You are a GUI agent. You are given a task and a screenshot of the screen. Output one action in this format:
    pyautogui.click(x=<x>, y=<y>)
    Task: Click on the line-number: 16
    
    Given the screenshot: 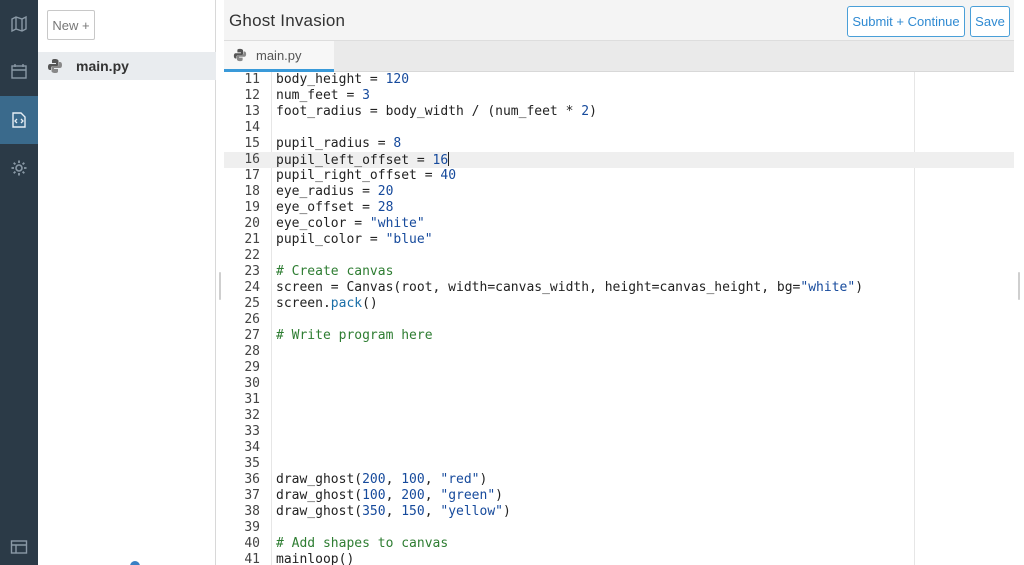 What is the action you would take?
    pyautogui.click(x=252, y=159)
    